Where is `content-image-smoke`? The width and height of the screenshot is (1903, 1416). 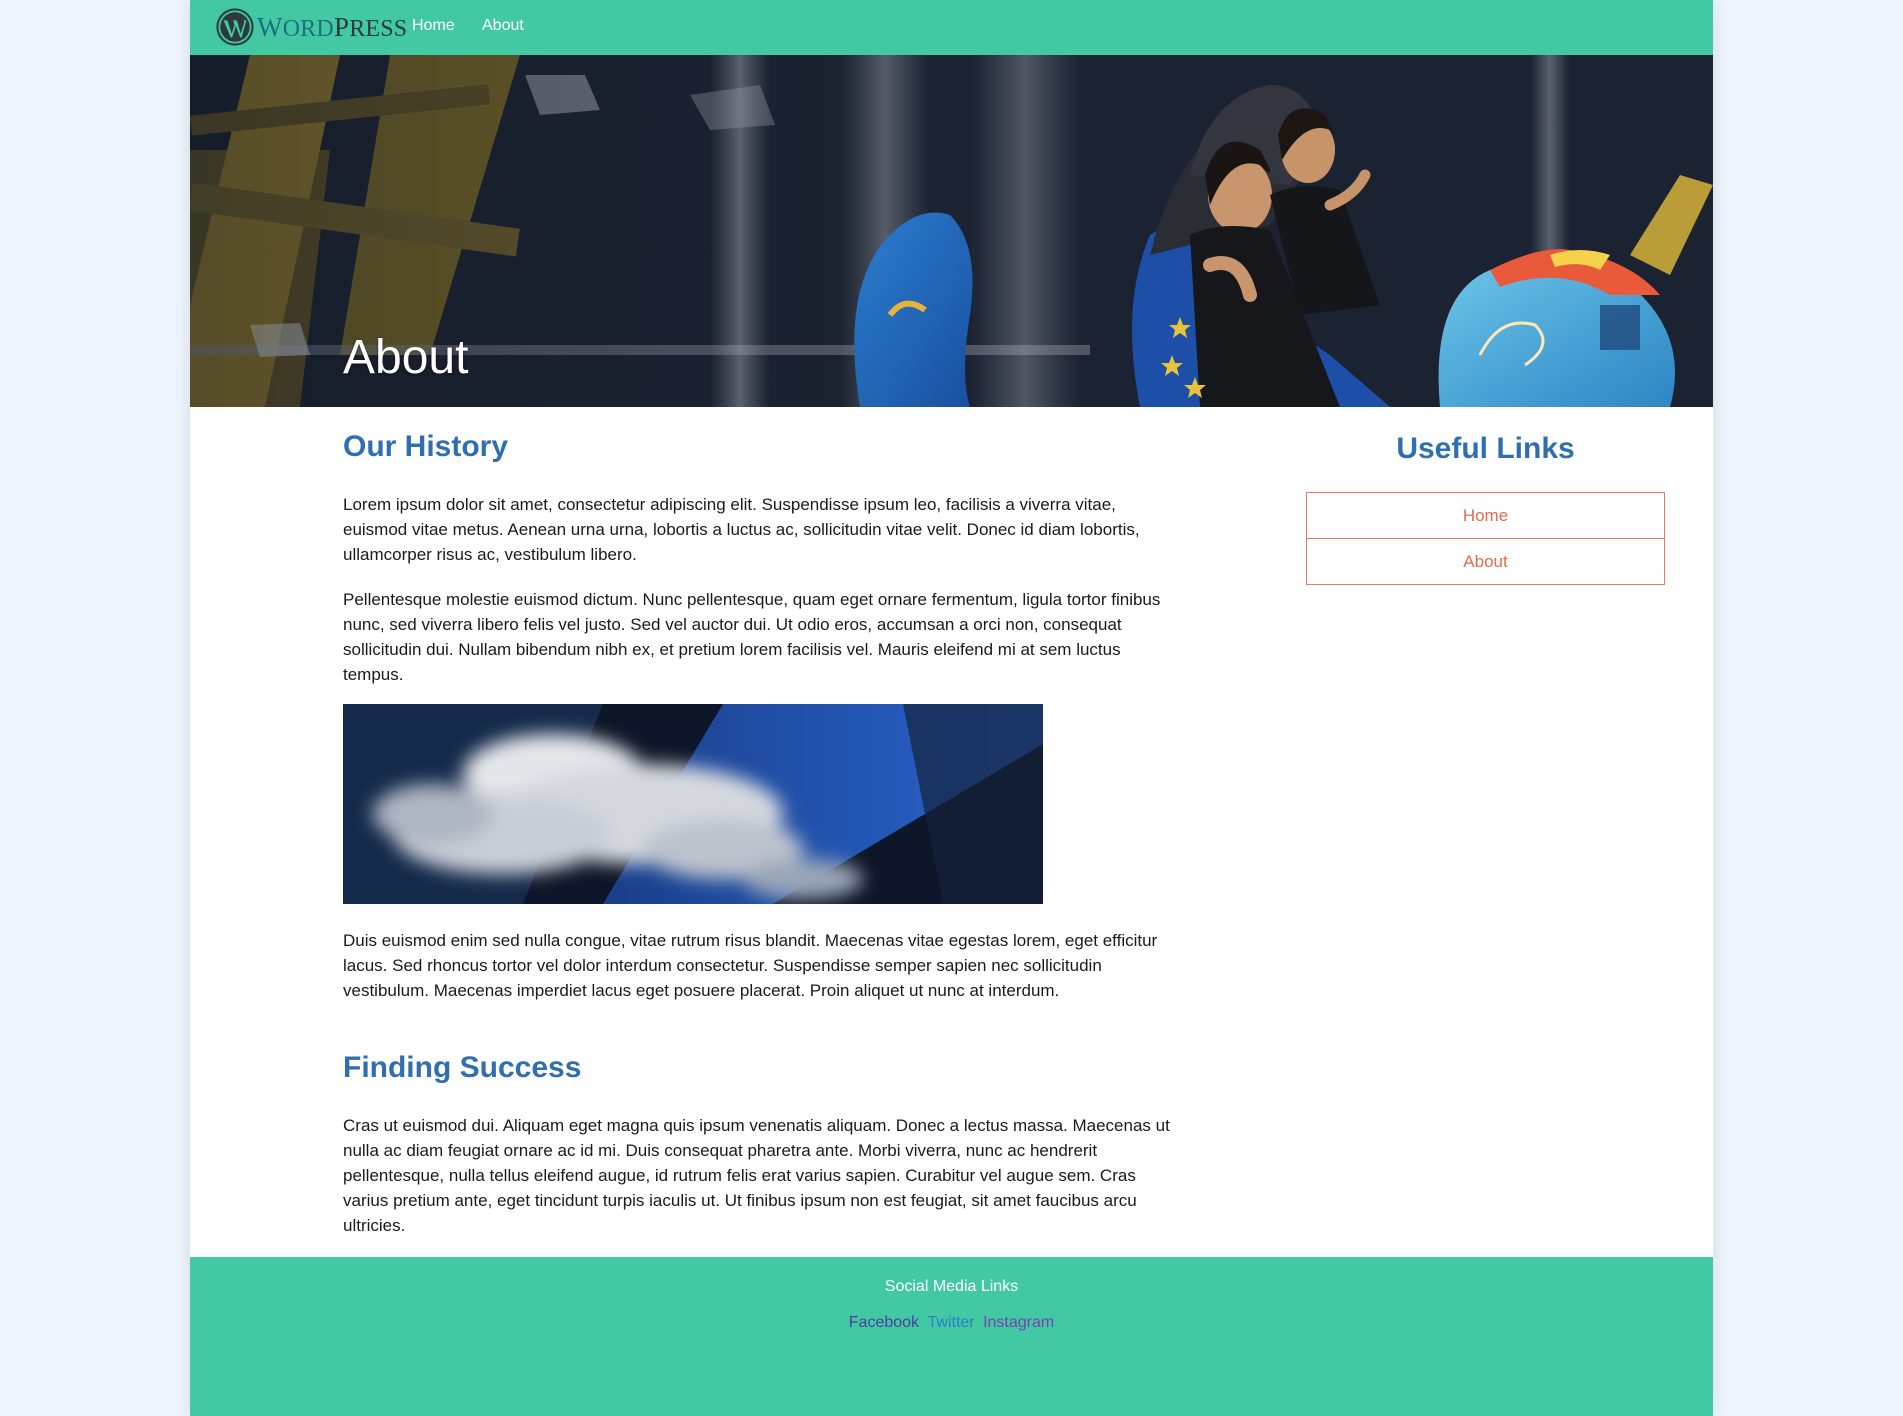 content-image-smoke is located at coordinates (693, 804).